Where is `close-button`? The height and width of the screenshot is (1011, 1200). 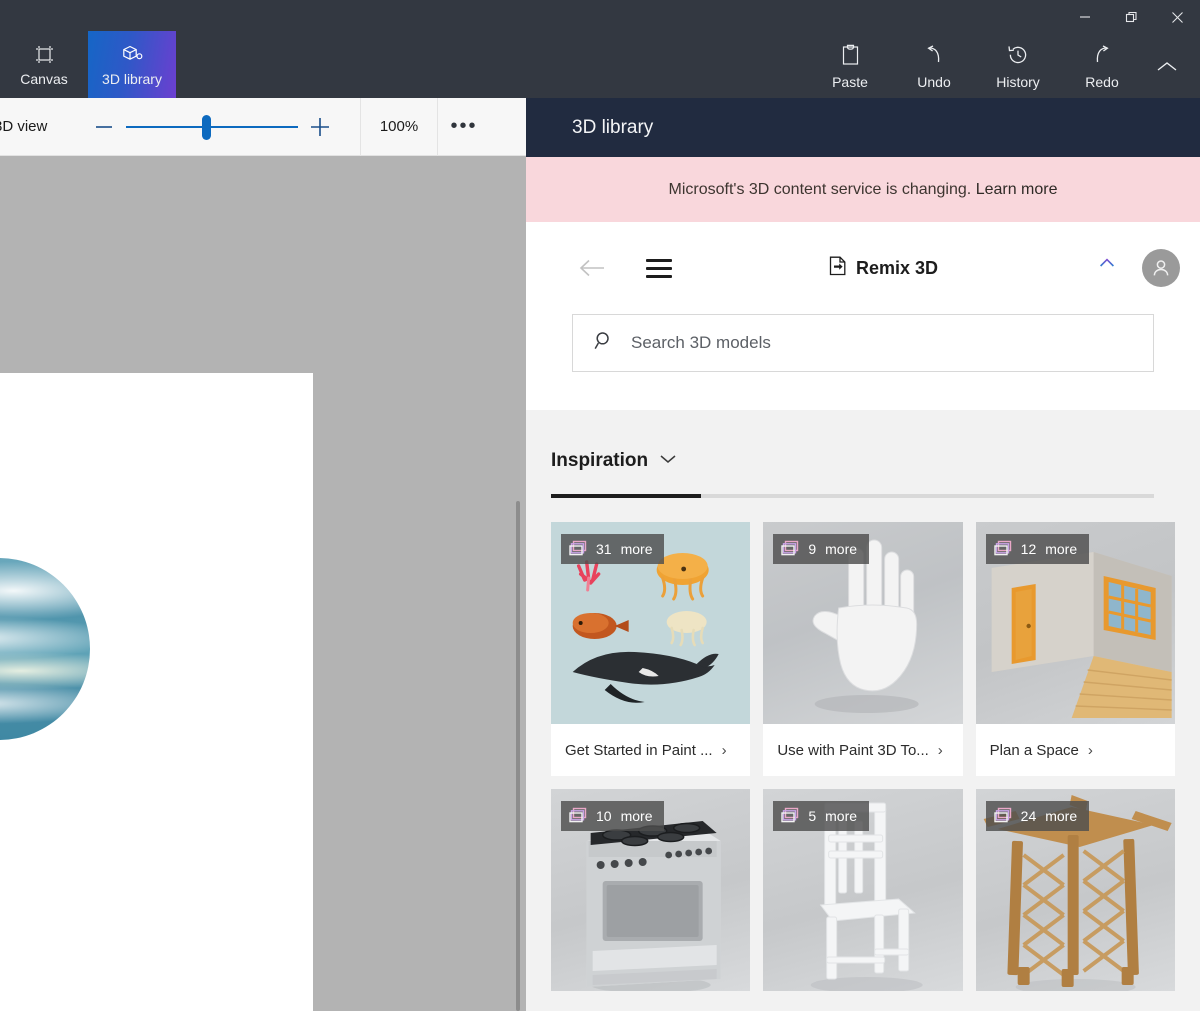
close-button is located at coordinates (1177, 17).